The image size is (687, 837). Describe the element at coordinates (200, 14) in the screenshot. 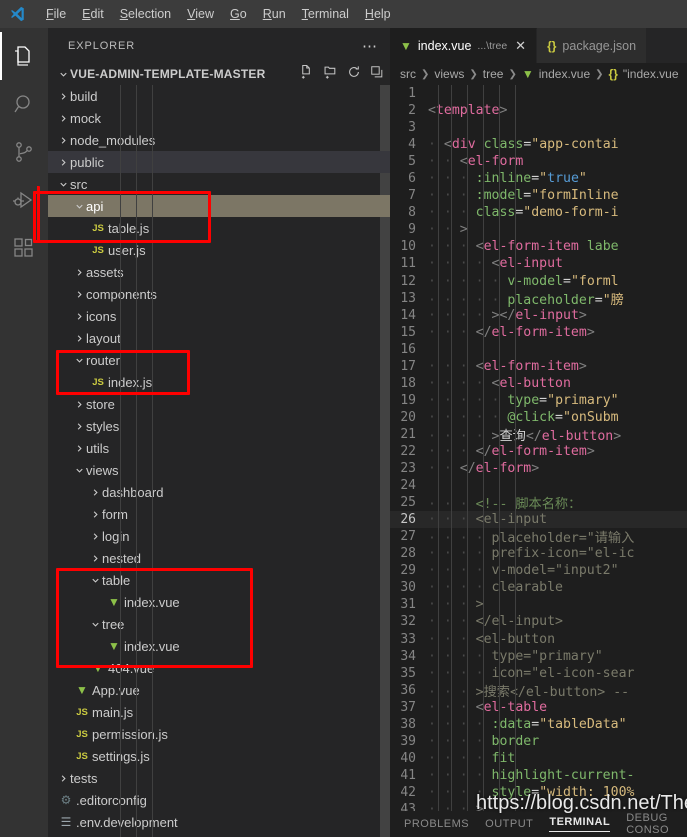

I see `menu-view: View` at that location.